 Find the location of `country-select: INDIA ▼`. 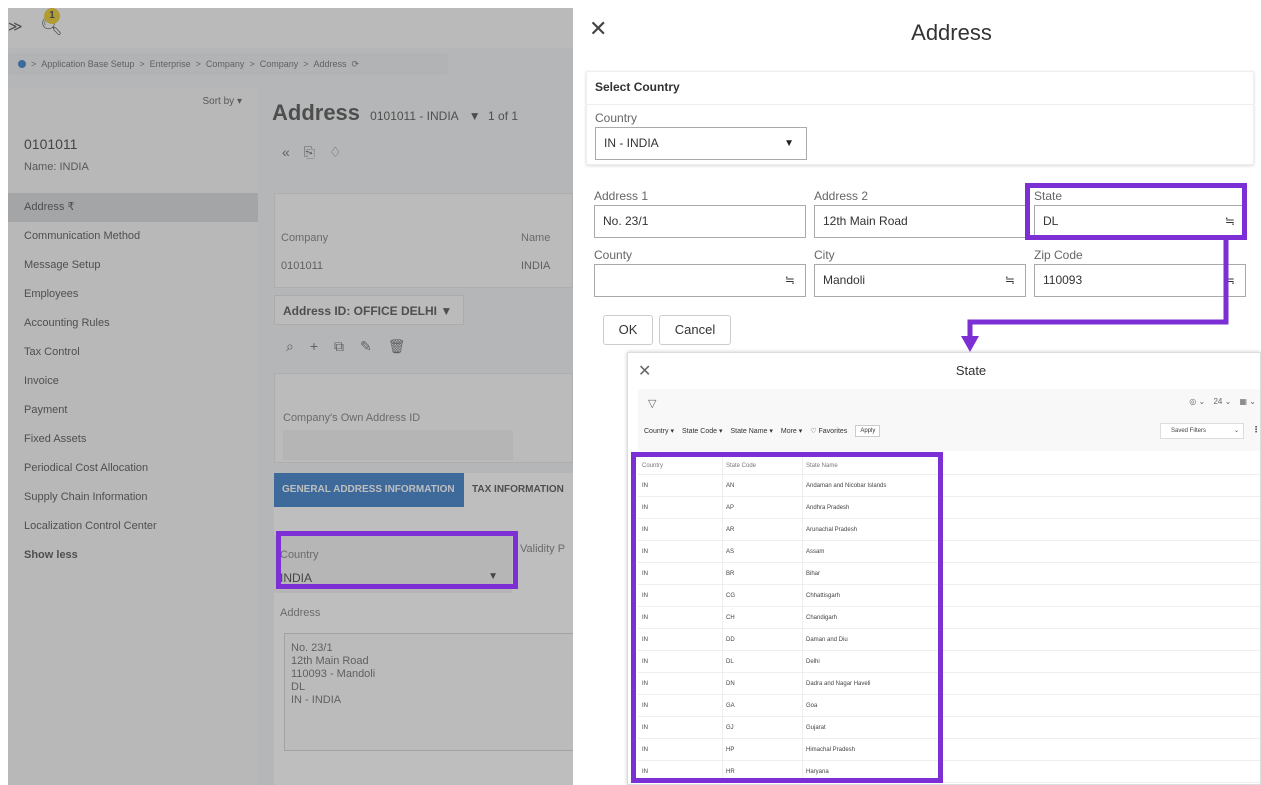

country-select: INDIA ▼ is located at coordinates (392, 579).